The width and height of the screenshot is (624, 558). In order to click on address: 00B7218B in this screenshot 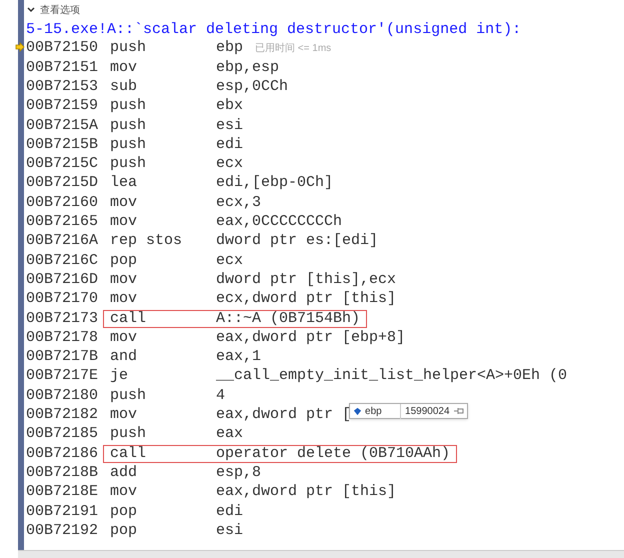, I will do `click(63, 472)`.